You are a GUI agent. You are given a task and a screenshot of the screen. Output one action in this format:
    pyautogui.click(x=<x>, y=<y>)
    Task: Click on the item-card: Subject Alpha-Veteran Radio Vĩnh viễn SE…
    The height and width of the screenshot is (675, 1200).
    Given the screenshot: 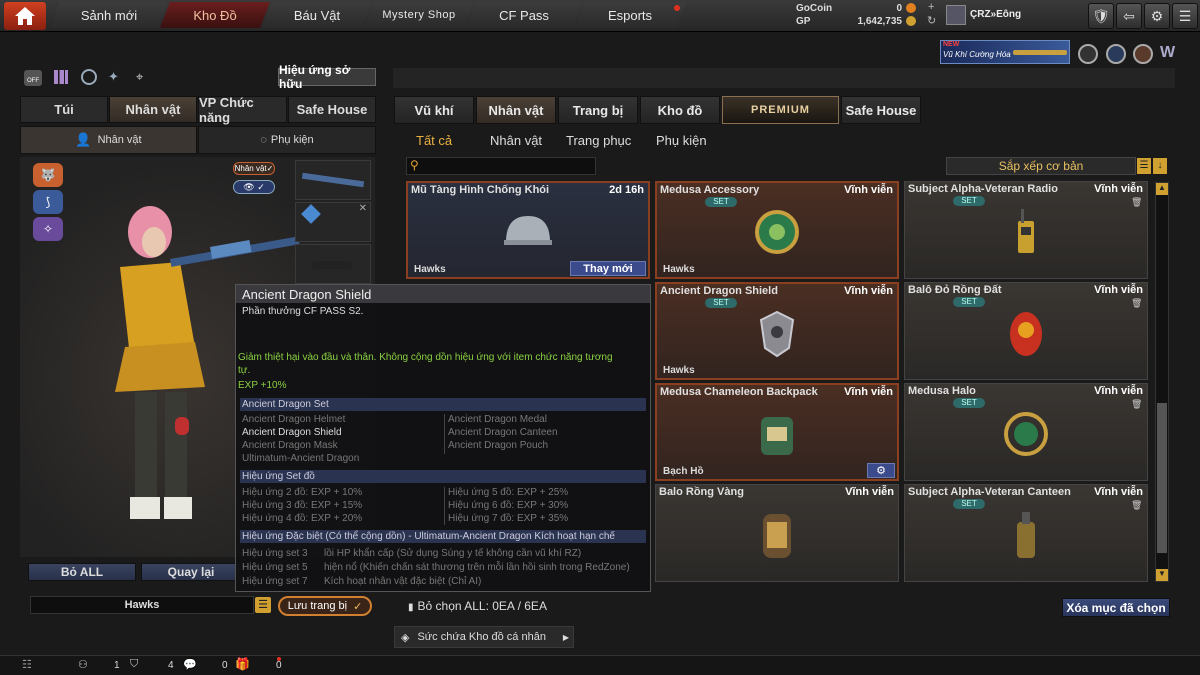 What is the action you would take?
    pyautogui.click(x=1026, y=230)
    